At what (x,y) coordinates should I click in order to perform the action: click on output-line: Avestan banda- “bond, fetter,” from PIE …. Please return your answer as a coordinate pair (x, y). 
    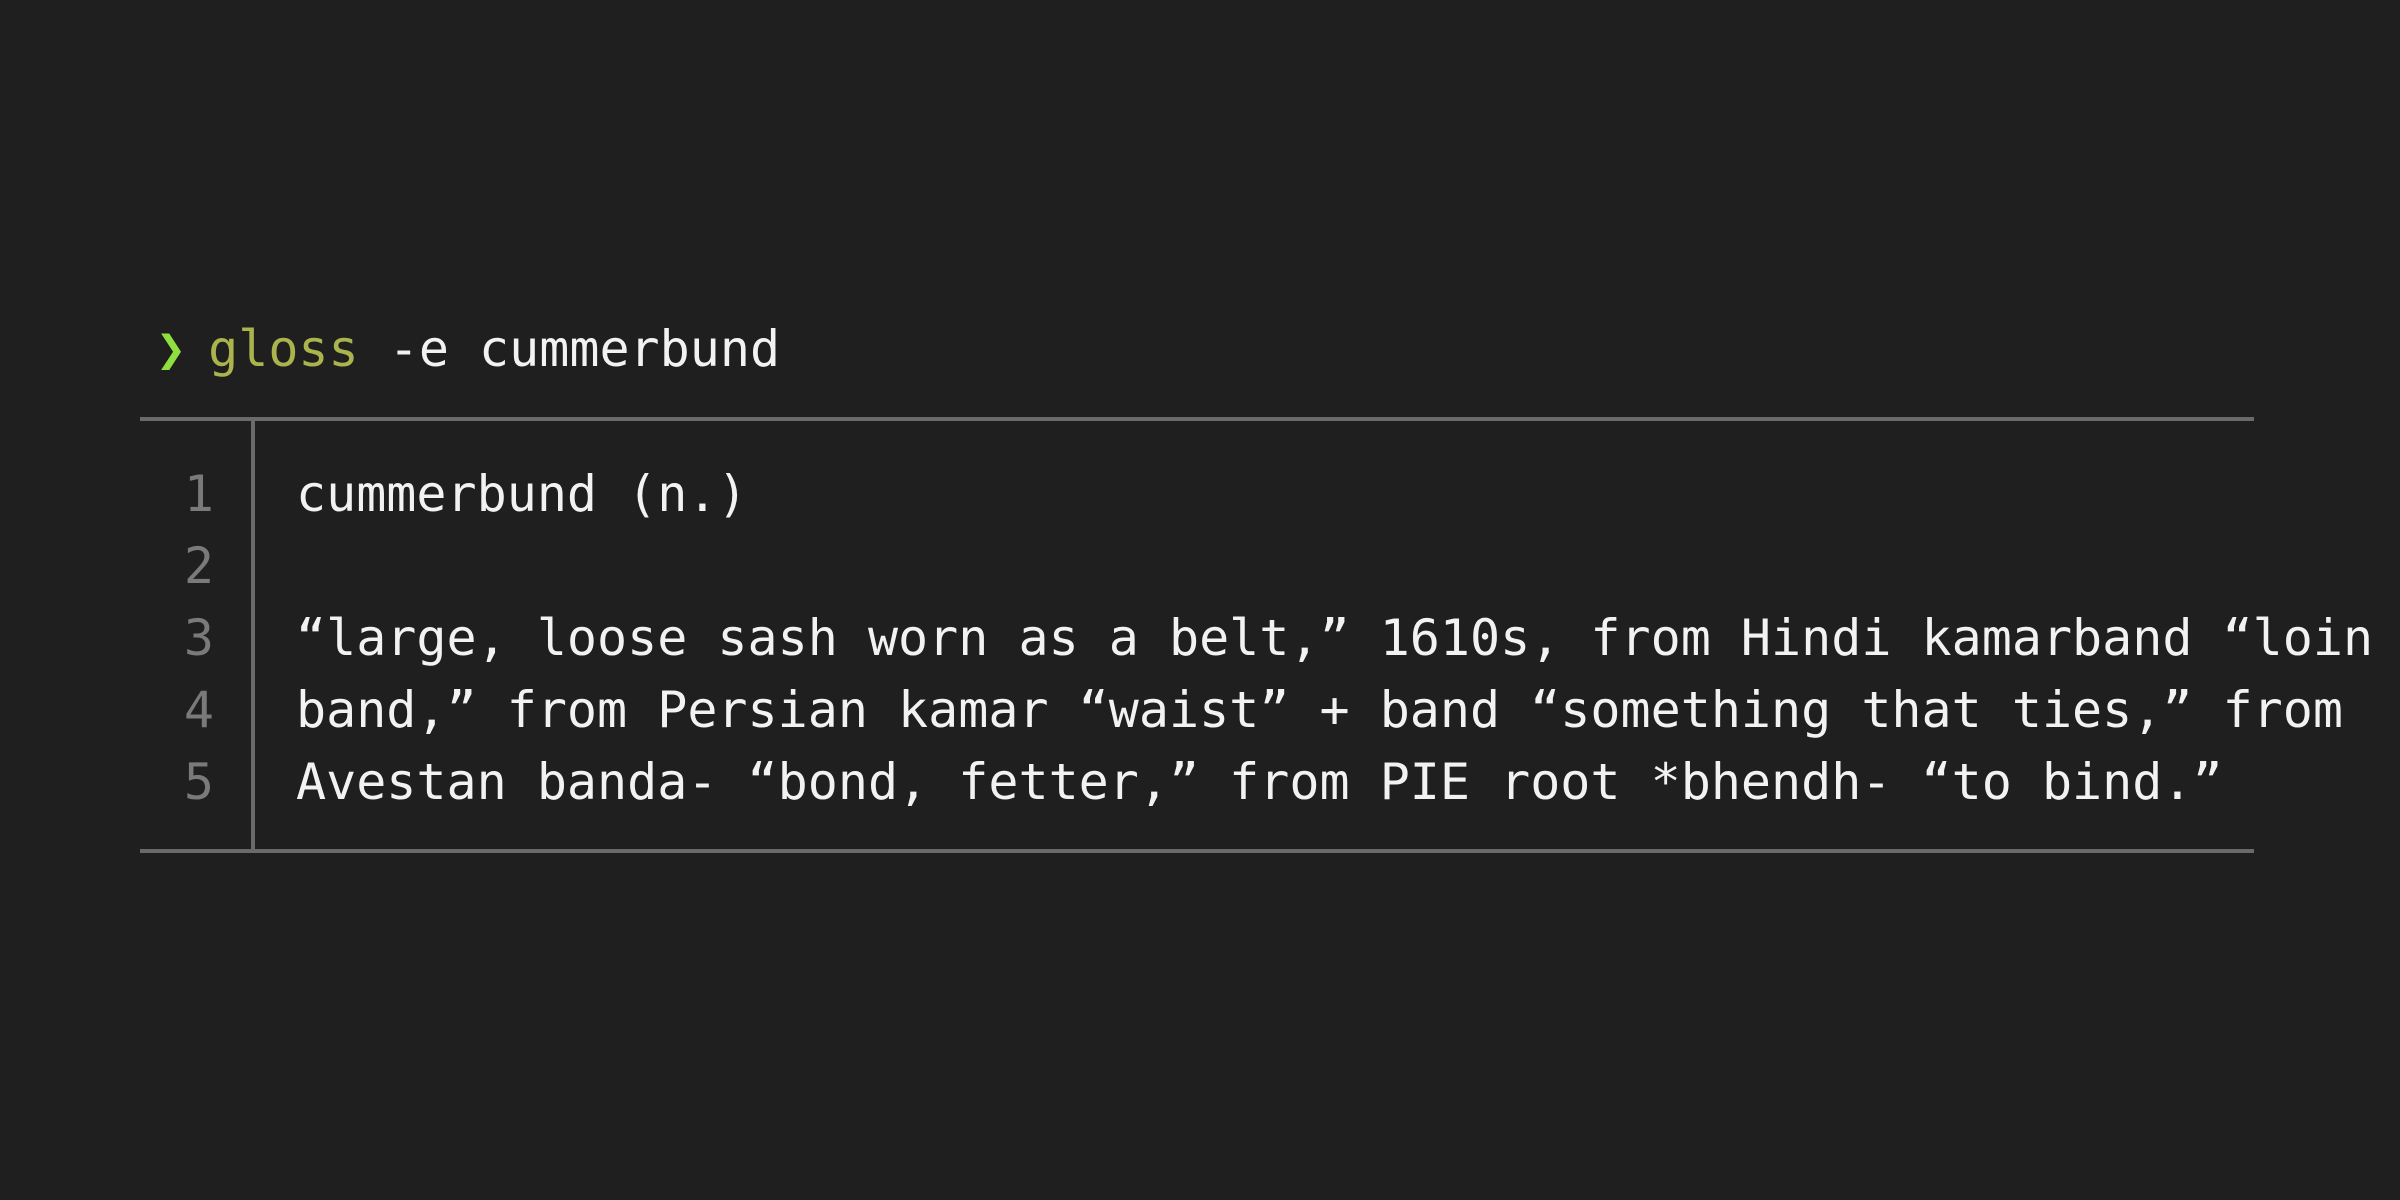
    Looking at the image, I should click on (1259, 782).